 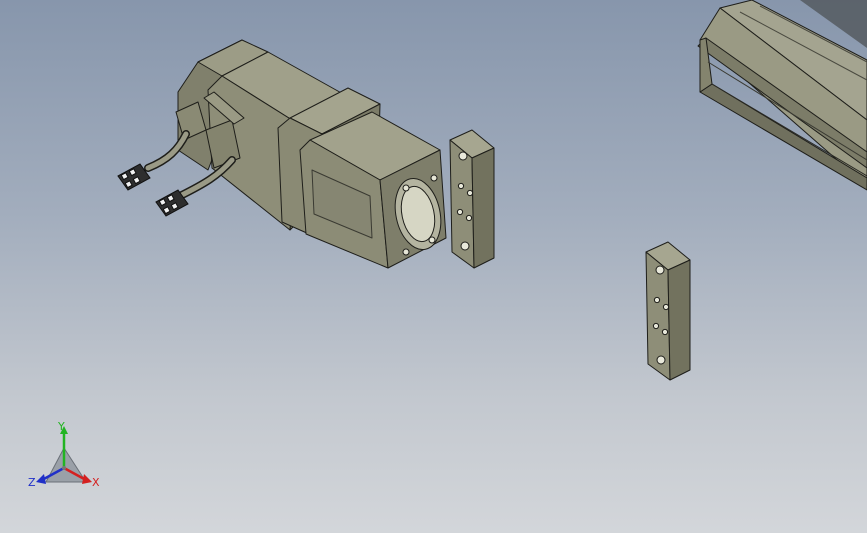 What do you see at coordinates (87, 479) in the screenshot?
I see `x-axis-arrow-icon` at bounding box center [87, 479].